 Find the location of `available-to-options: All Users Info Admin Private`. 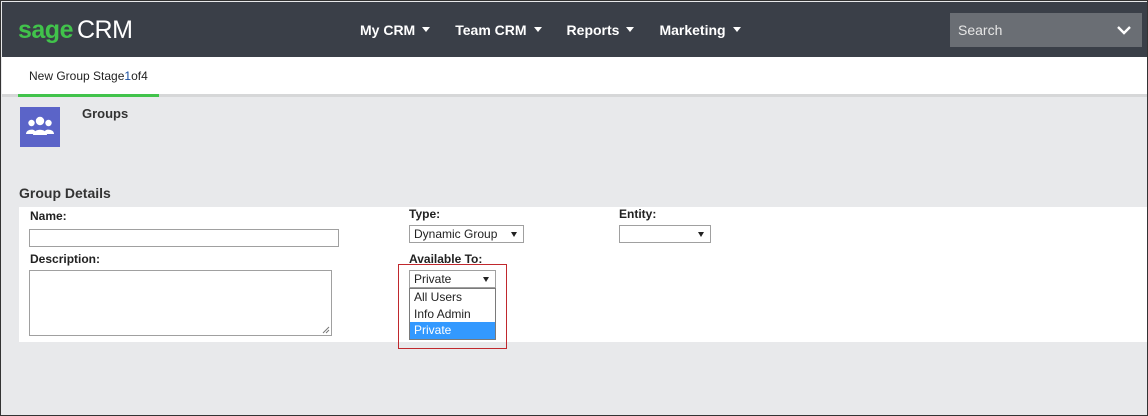

available-to-options: All Users Info Admin Private is located at coordinates (452, 314).